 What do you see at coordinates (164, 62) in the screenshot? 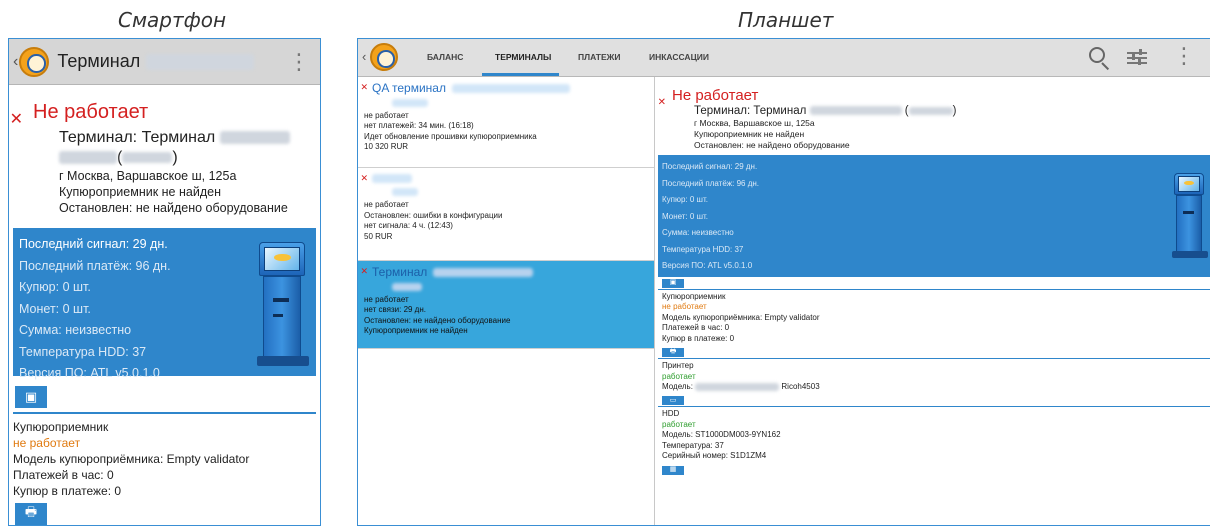
I see `phone-app-bar: ‹ Терминал ⋮` at bounding box center [164, 62].